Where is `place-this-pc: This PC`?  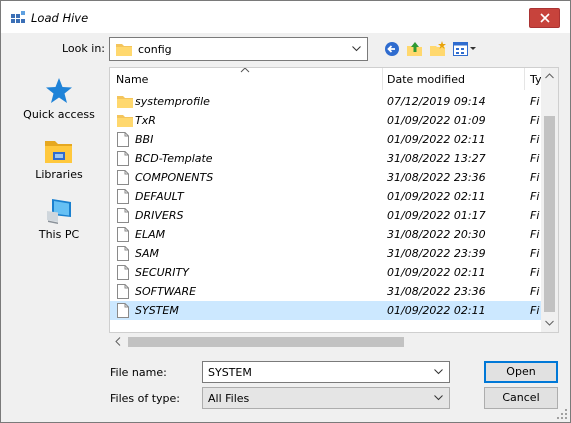 place-this-pc: This PC is located at coordinates (59, 219).